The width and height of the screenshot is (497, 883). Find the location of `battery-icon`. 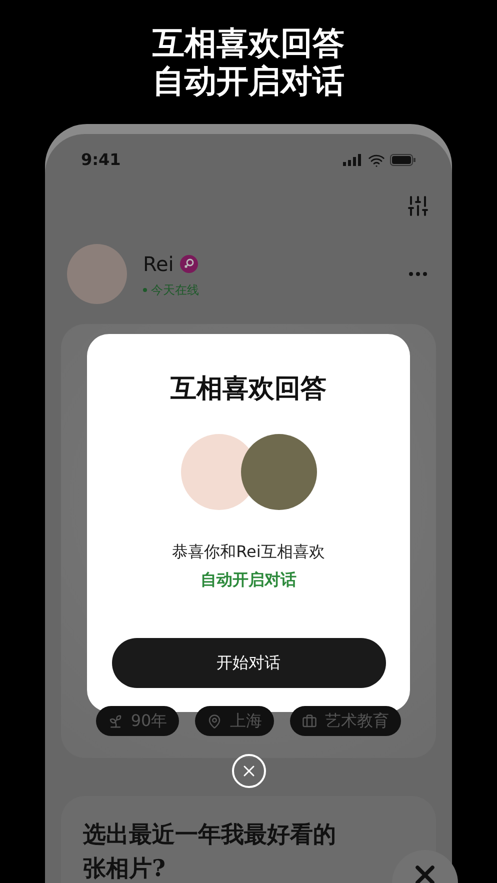

battery-icon is located at coordinates (403, 160).